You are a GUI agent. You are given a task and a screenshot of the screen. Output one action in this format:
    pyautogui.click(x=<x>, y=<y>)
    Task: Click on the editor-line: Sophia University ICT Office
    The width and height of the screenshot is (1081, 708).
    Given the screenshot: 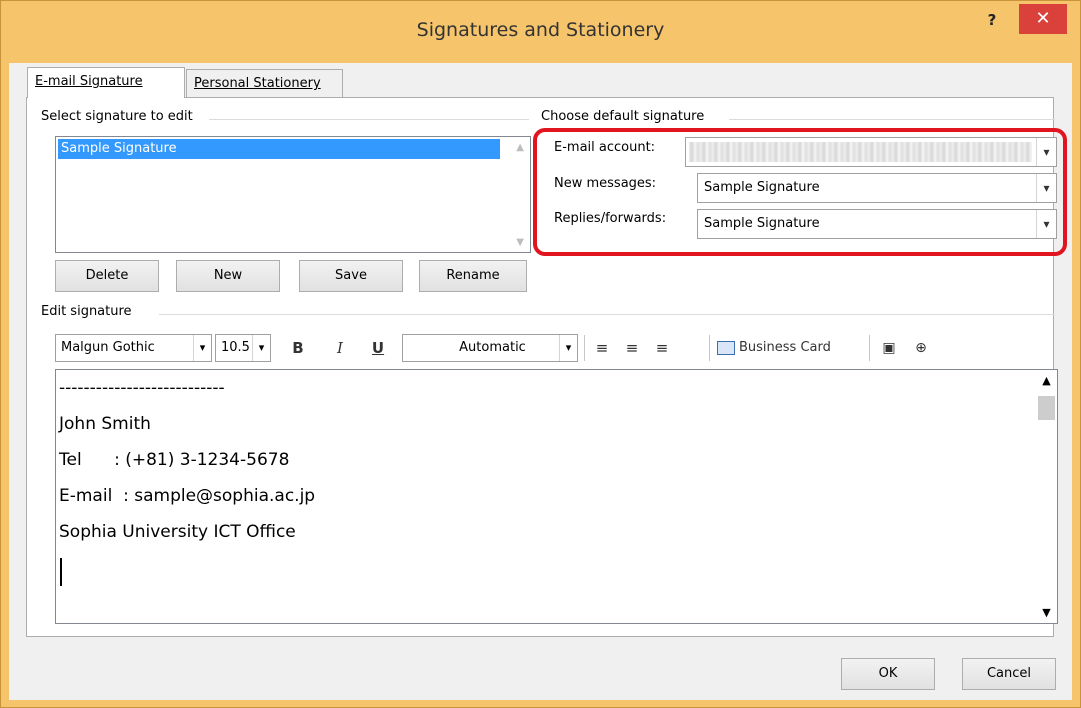 What is the action you would take?
    pyautogui.click(x=177, y=532)
    